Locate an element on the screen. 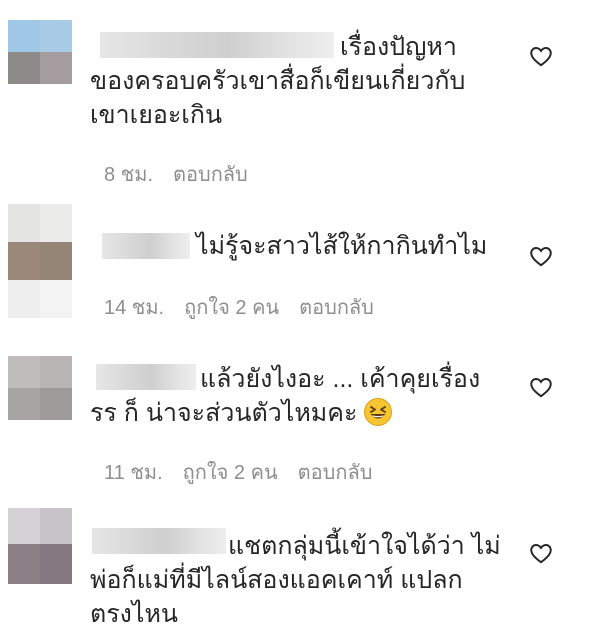 Image resolution: width=600 pixels, height=632 pixels. comment-meta: 11 ชม. ถูกใจ 2 คน ตอบกลับ is located at coordinates (238, 472).